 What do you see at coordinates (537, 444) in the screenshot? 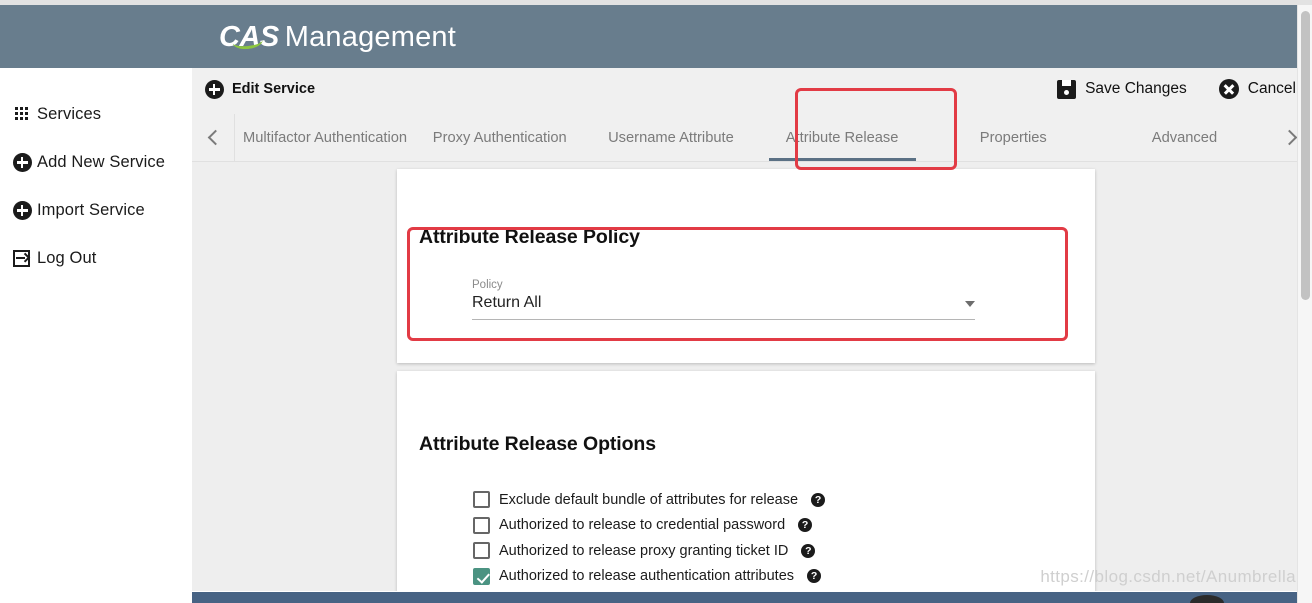
I see `attribute-release-options-title: Attribute Release Options` at bounding box center [537, 444].